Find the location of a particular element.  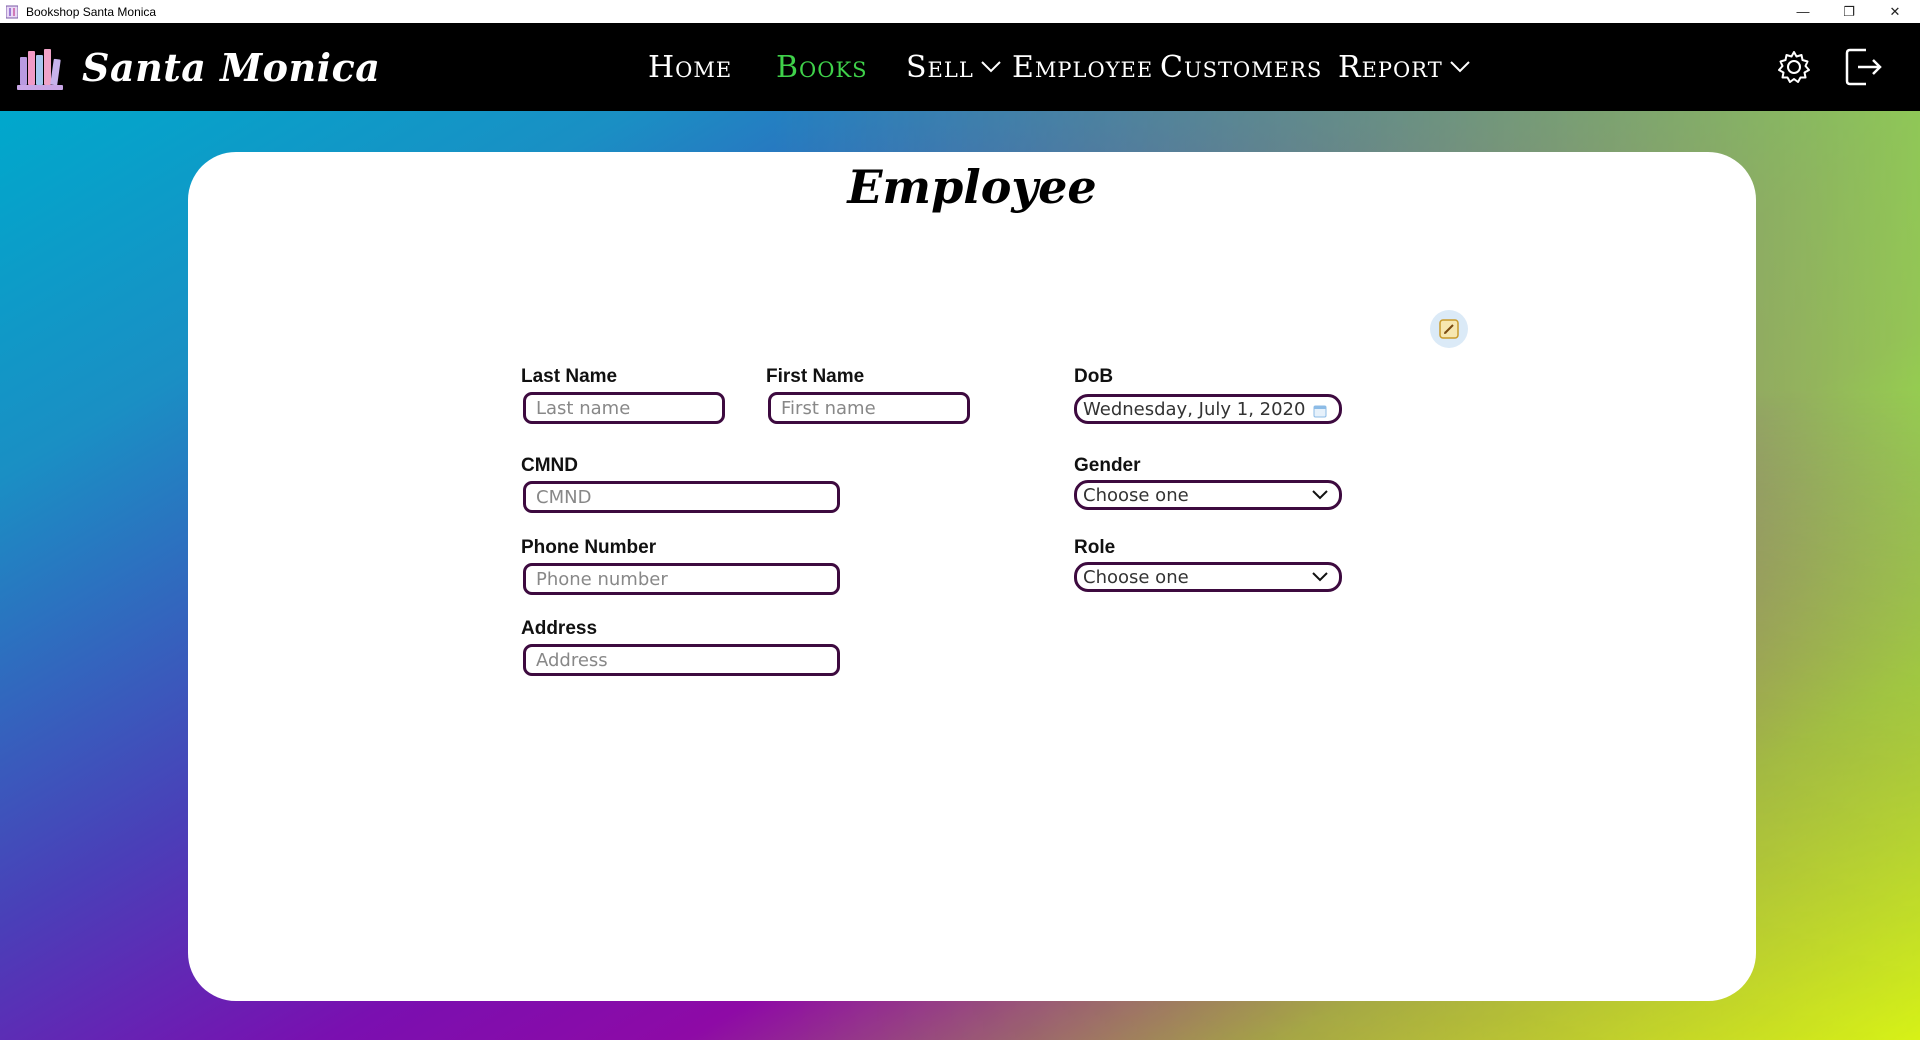

nav-home-label: Home is located at coordinates (690, 67).